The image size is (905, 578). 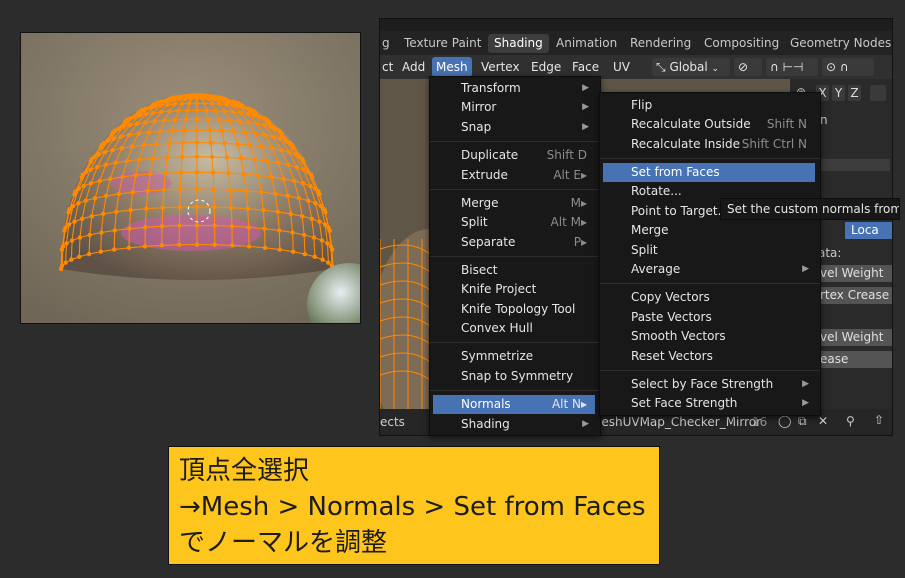 I want to click on fake-user-icon: ◯, so click(x=784, y=421).